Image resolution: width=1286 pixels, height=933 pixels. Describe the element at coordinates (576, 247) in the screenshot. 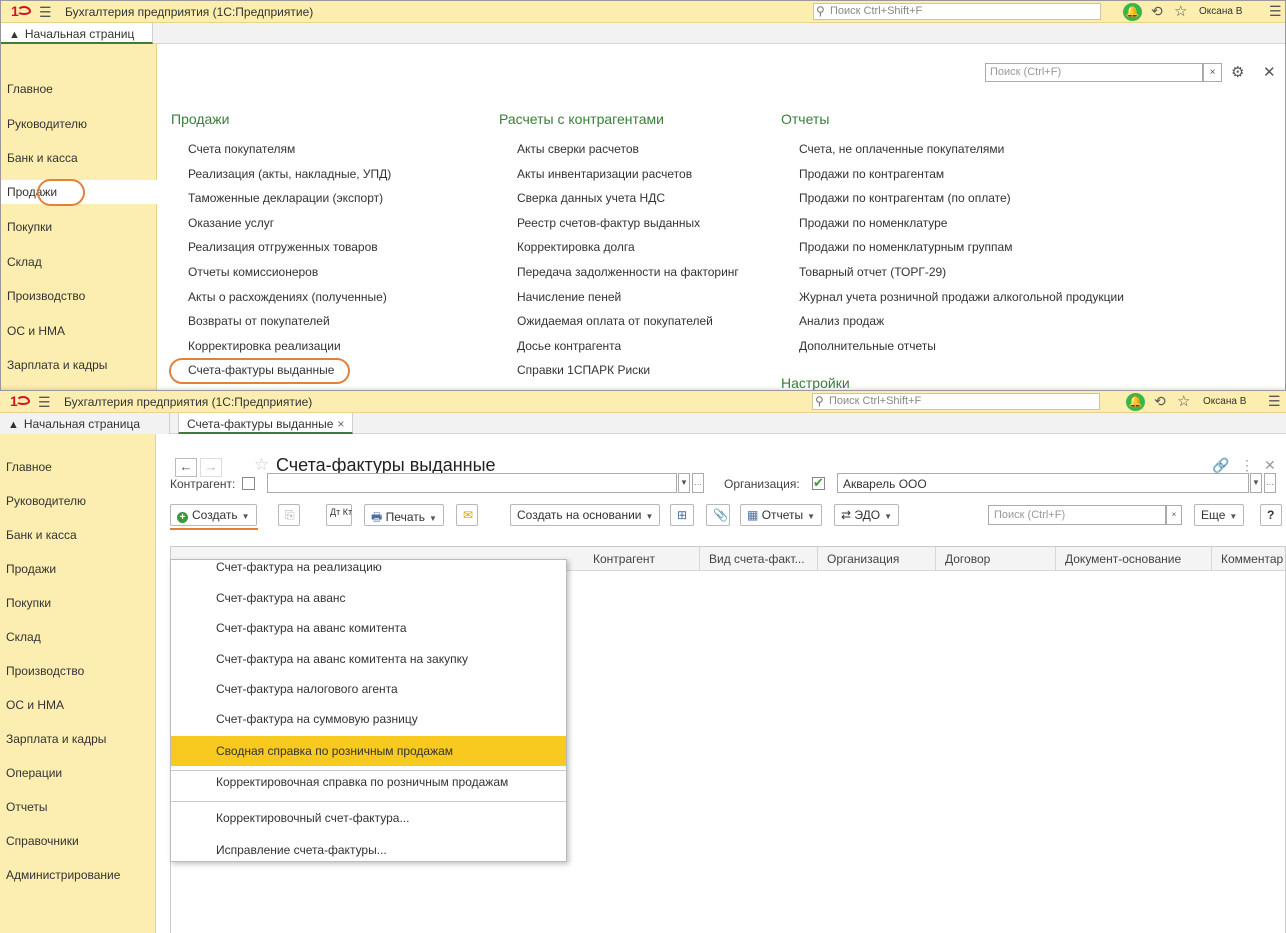

I see `nav-link: Корректировка долга` at that location.